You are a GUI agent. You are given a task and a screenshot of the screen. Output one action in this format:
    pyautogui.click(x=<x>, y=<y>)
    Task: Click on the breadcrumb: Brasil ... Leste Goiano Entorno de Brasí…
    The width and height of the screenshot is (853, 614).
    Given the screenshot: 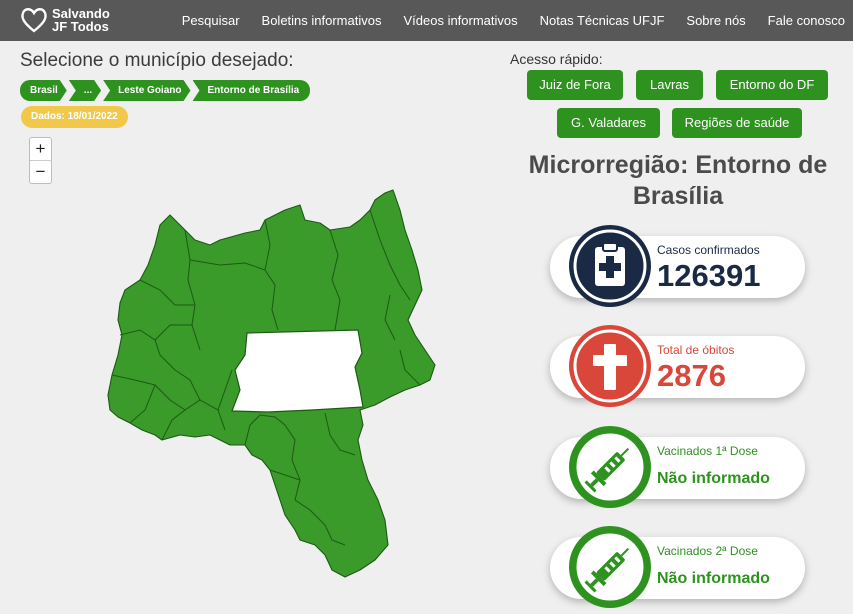 What is the action you would take?
    pyautogui.click(x=166, y=90)
    